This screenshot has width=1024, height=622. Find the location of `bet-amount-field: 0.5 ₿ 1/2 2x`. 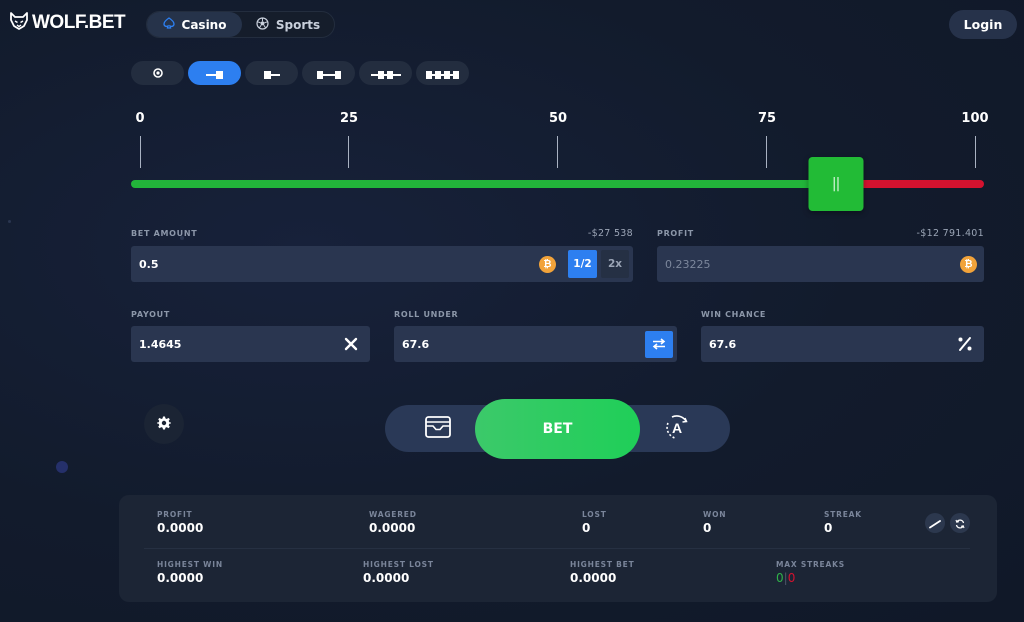

bet-amount-field: 0.5 ₿ 1/2 2x is located at coordinates (382, 264).